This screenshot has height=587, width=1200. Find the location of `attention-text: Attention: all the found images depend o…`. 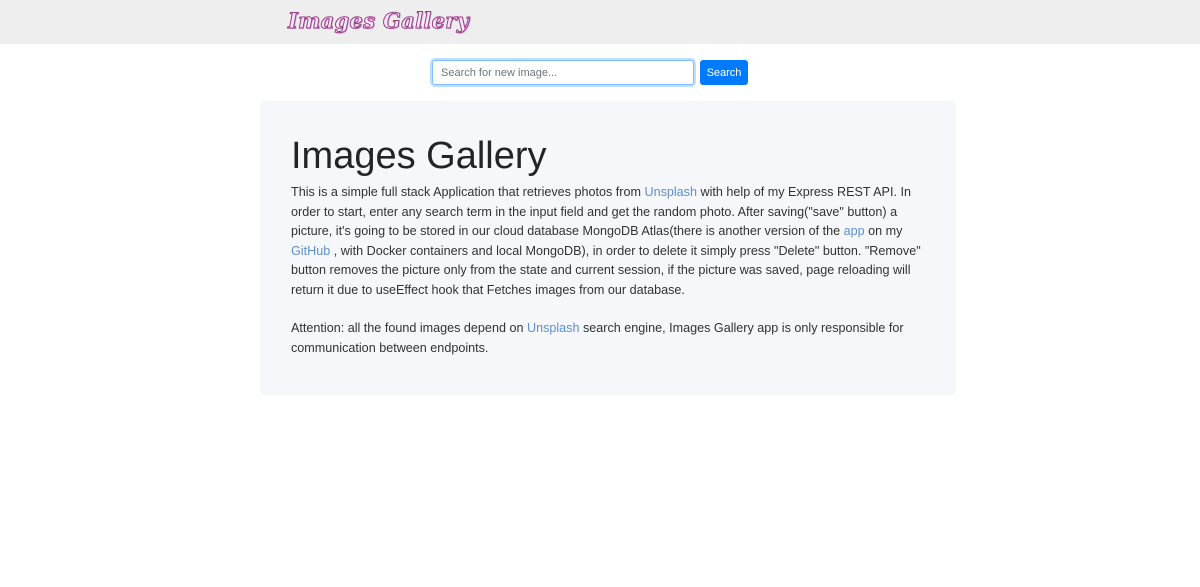

attention-text: Attention: all the found images depend o… is located at coordinates (409, 328).